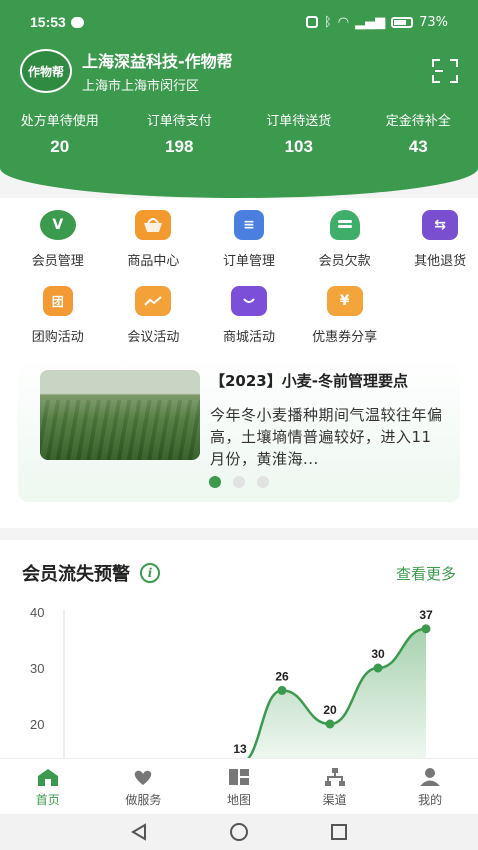 The image size is (478, 850). I want to click on data-label: 30, so click(378, 654).